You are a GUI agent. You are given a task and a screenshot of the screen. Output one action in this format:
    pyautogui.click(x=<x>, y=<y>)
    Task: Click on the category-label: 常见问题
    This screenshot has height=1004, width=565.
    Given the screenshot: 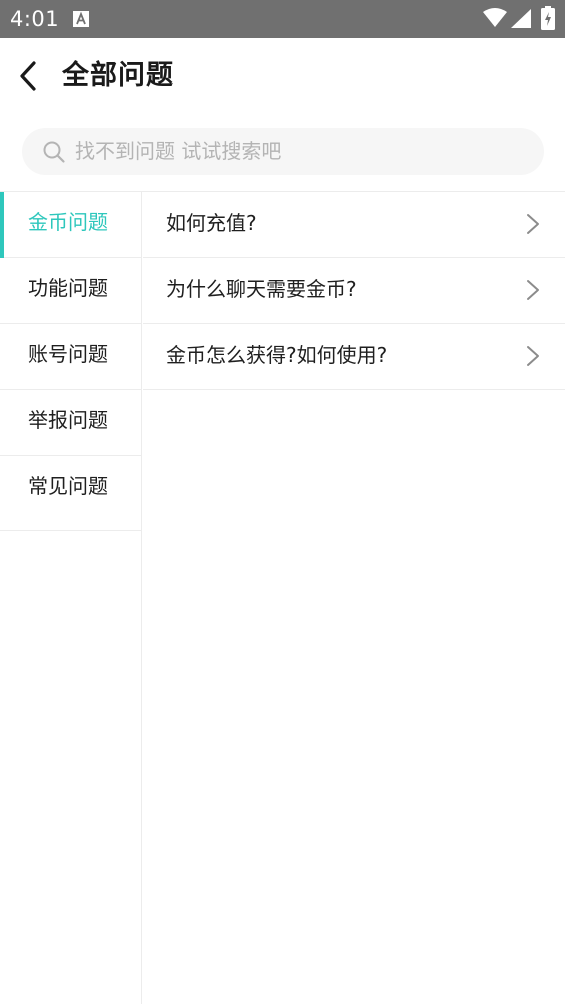 What is the action you would take?
    pyautogui.click(x=68, y=486)
    